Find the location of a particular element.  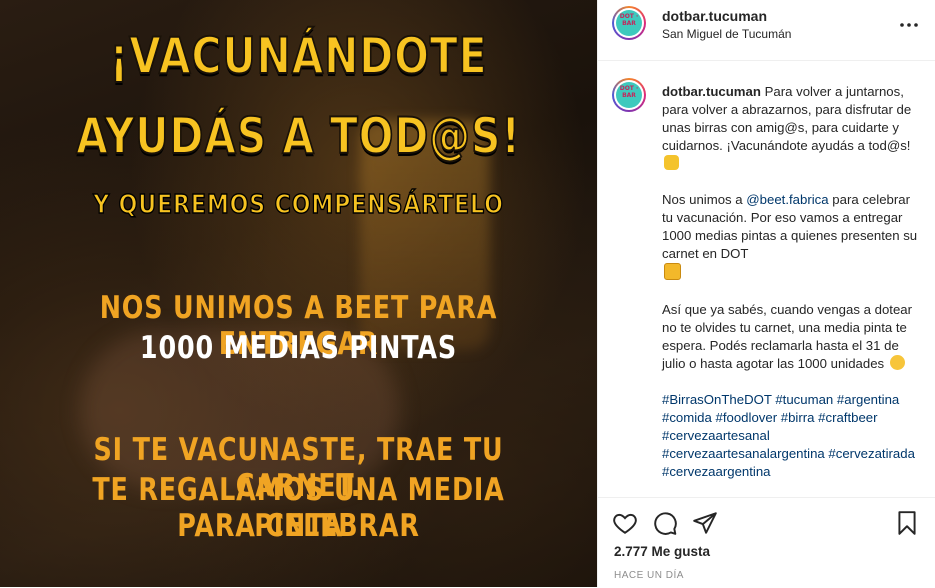

heart-icon is located at coordinates (625, 523).